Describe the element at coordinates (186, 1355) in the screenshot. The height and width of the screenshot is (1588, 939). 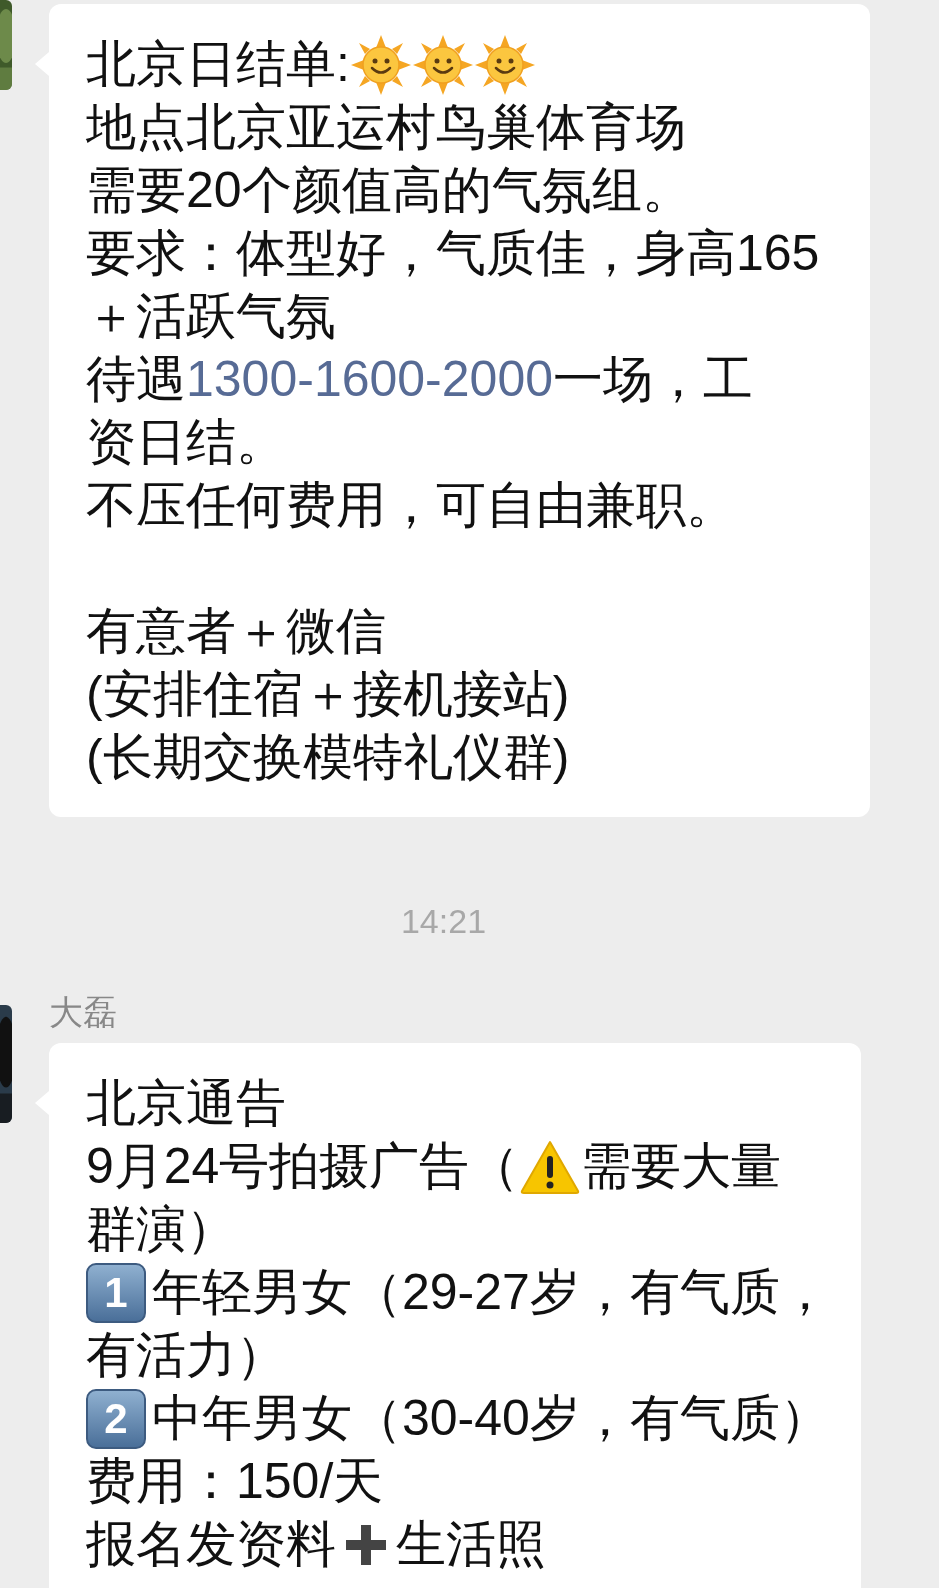
I see `message-text: 有活力）` at that location.